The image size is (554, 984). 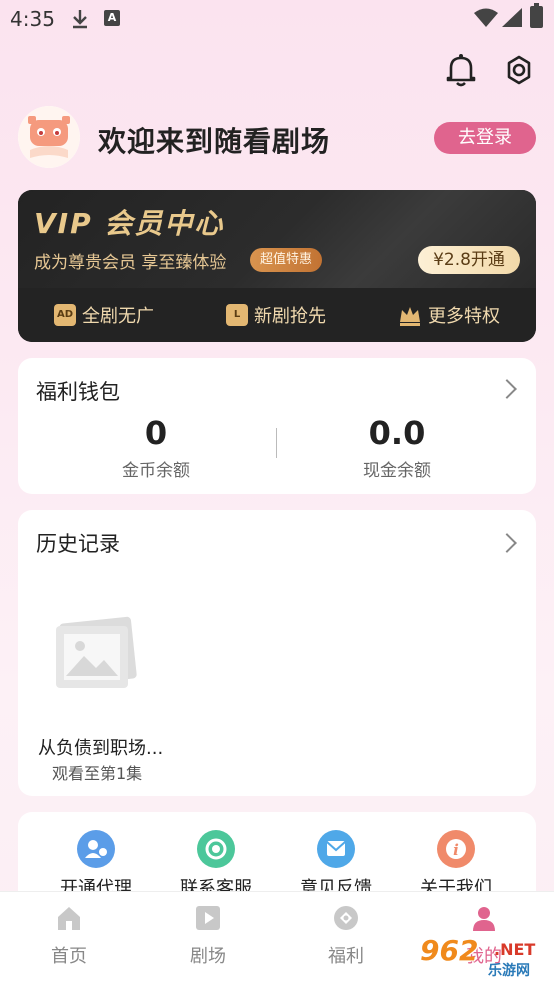 What do you see at coordinates (276, 443) in the screenshot?
I see `divider` at bounding box center [276, 443].